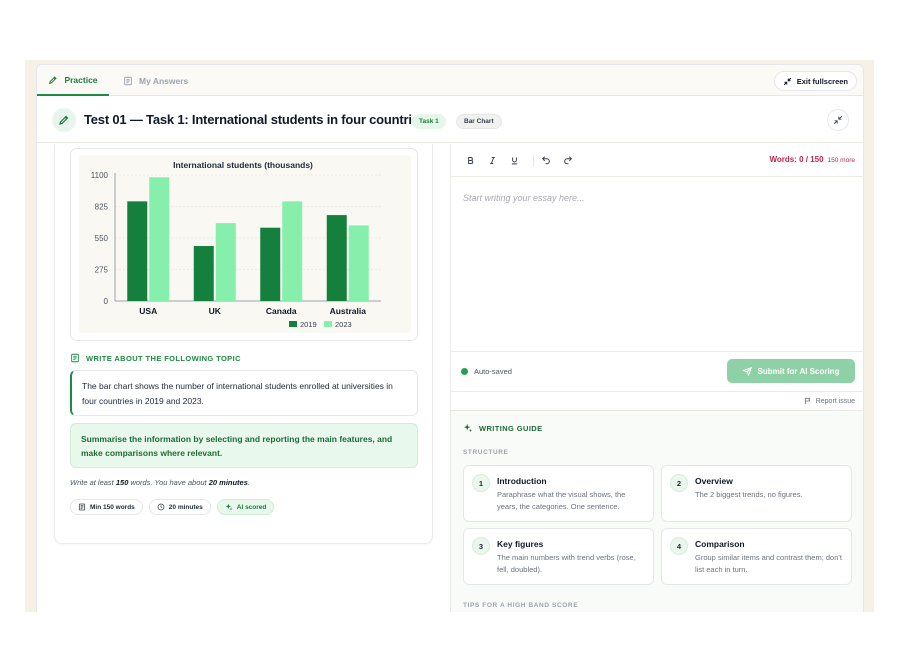 Image resolution: width=900 pixels, height=666 pixels. Describe the element at coordinates (343, 324) in the screenshot. I see `legend-label: 2023` at that location.